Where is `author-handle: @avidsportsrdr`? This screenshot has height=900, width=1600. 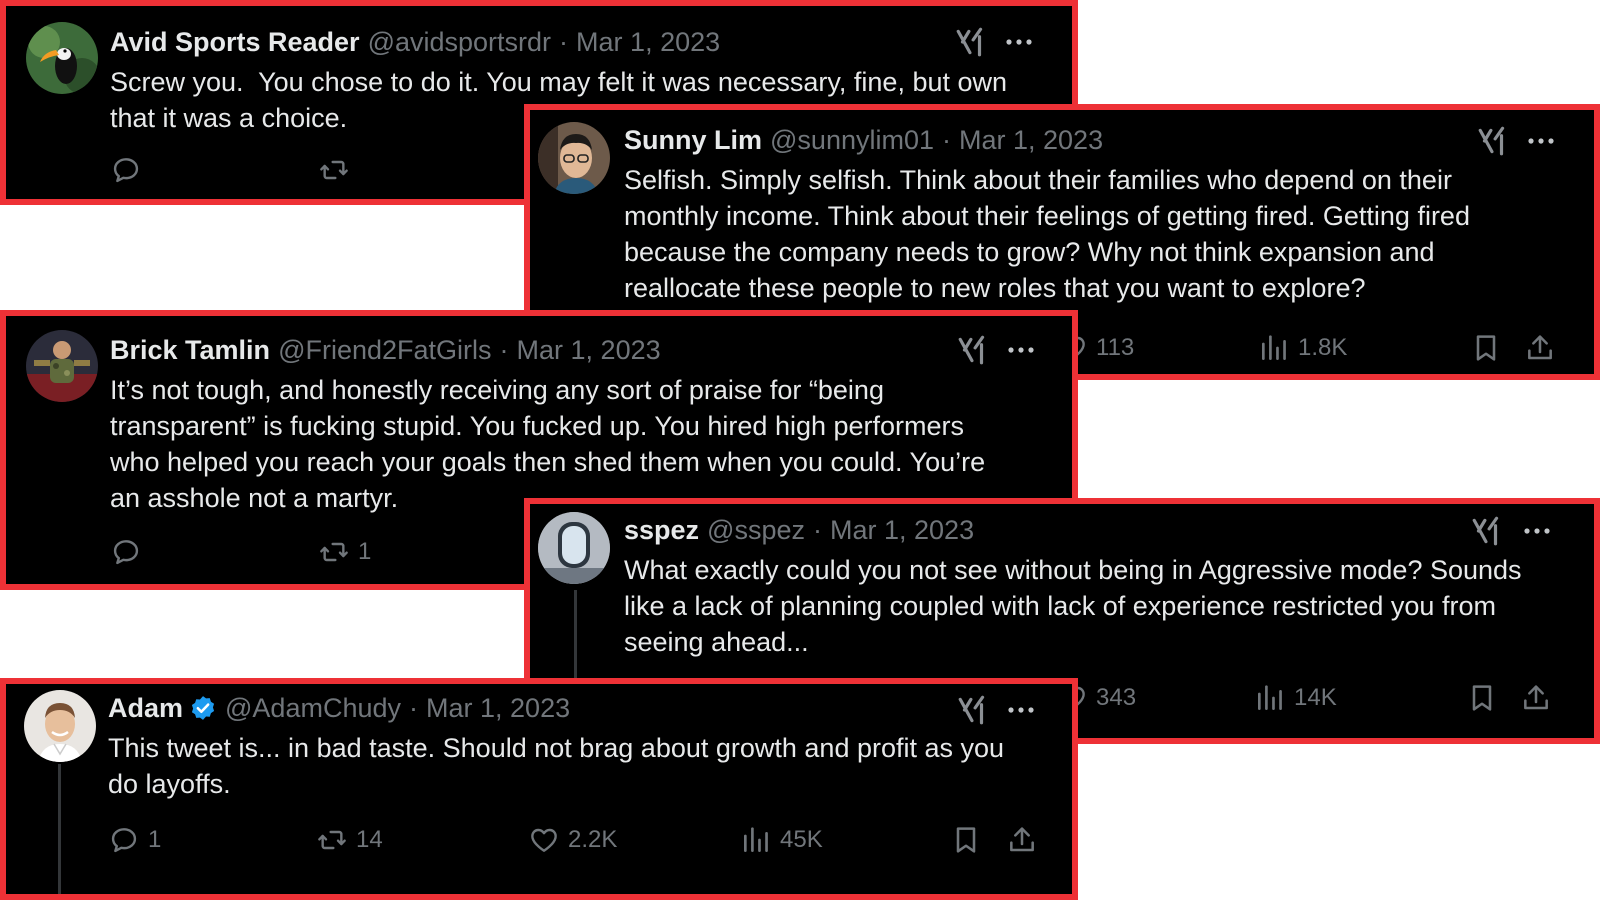
author-handle: @avidsportsrdr is located at coordinates (459, 42).